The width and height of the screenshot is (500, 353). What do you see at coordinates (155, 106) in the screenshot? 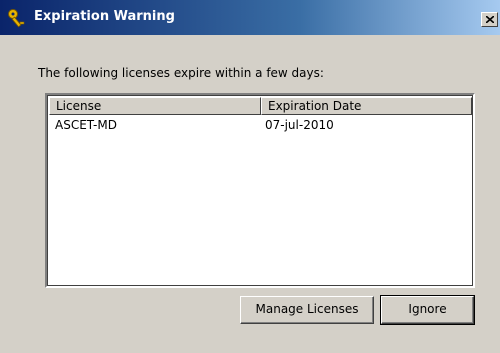
I see `column-header-license: License` at bounding box center [155, 106].